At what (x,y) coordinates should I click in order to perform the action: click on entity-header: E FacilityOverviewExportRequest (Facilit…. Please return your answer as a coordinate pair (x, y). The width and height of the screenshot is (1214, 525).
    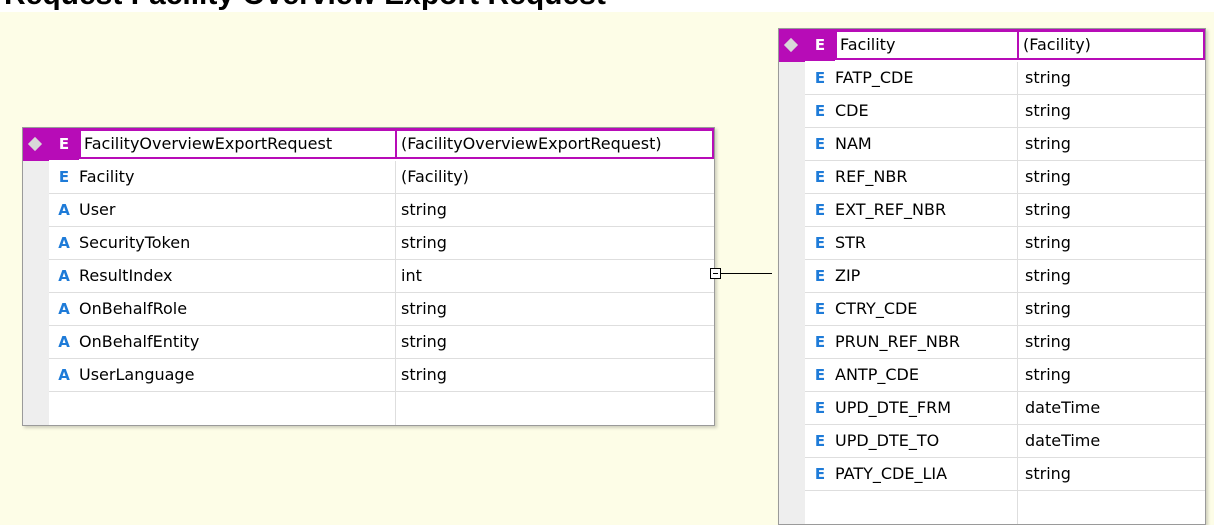
    Looking at the image, I should click on (368, 144).